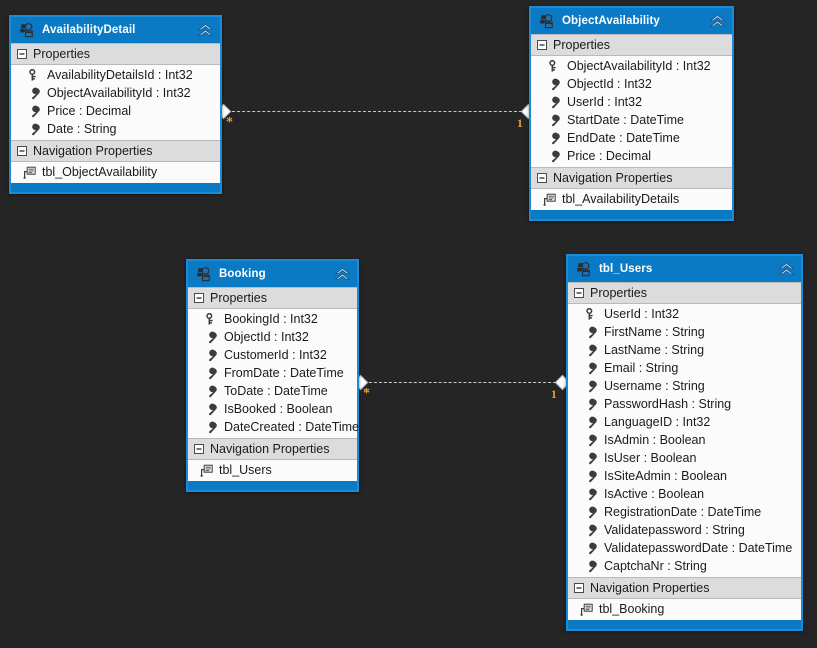 This screenshot has height=648, width=817. What do you see at coordinates (684, 269) in the screenshot?
I see `entity-header: tbl_Users` at bounding box center [684, 269].